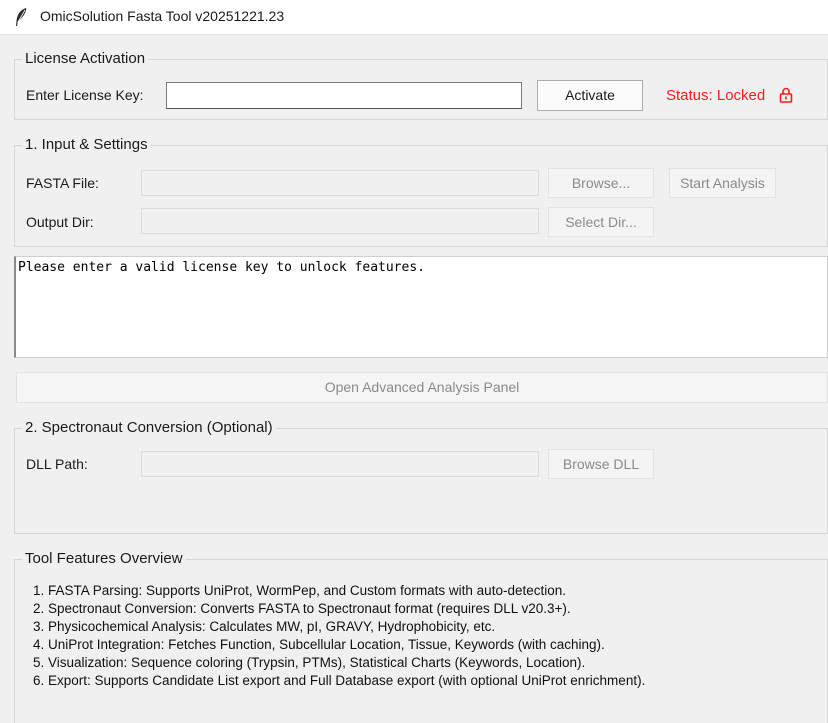 The width and height of the screenshot is (828, 723). What do you see at coordinates (162, 16) in the screenshot?
I see `window-title: OmicSolution Fasta Tool v20251221.23` at bounding box center [162, 16].